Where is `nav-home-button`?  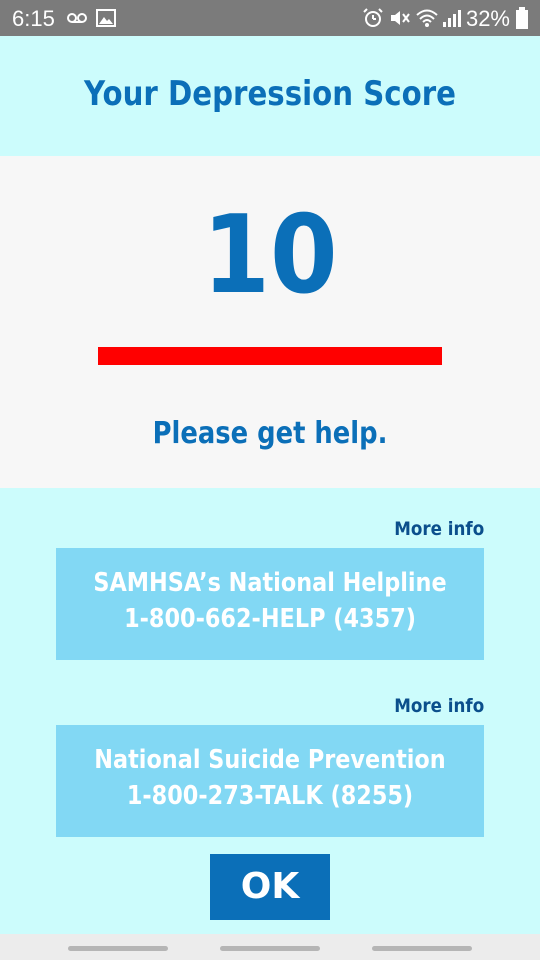 nav-home-button is located at coordinates (270, 948).